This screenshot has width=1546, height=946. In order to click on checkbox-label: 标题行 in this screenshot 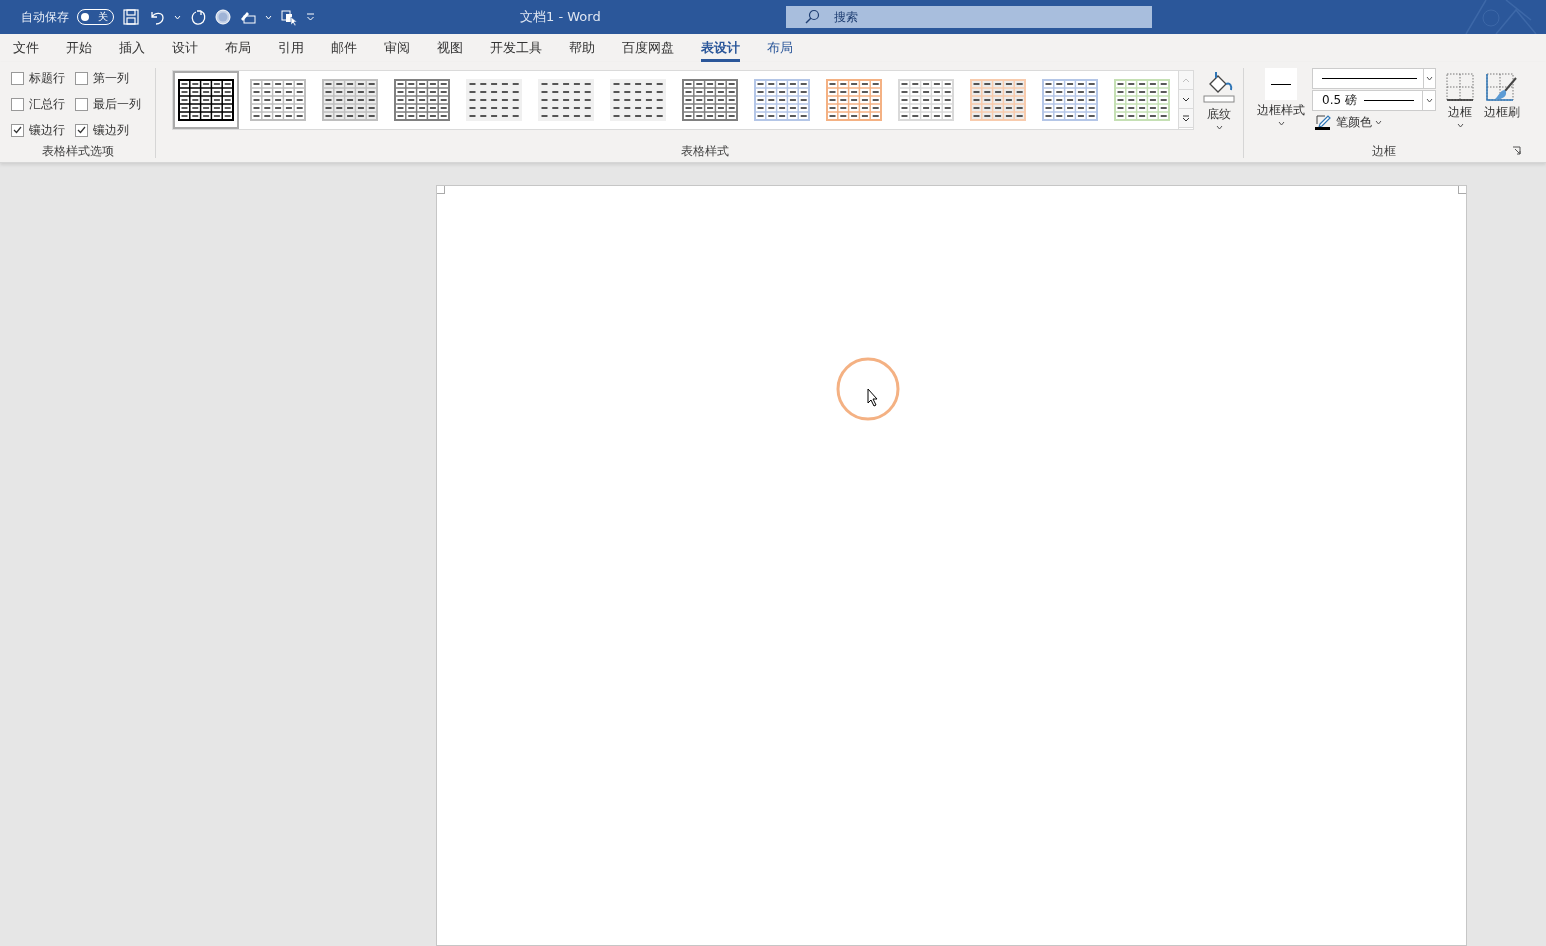, I will do `click(47, 78)`.